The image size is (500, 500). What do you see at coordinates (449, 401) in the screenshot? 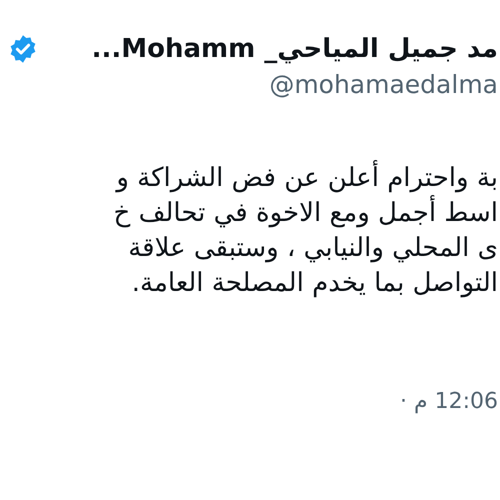
I see `tweet-timestamp: 12:06 م ·` at bounding box center [449, 401].